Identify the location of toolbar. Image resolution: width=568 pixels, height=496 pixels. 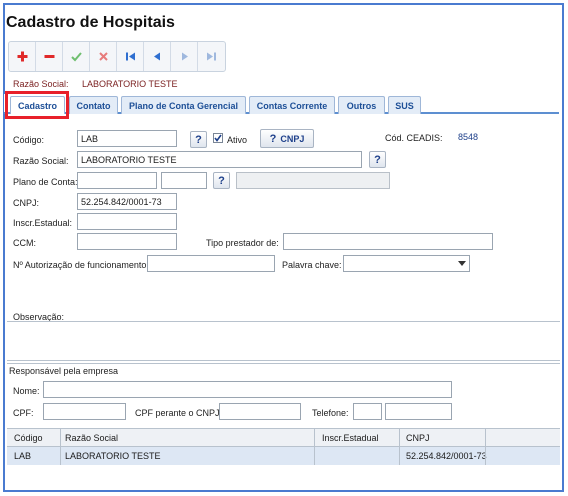
(117, 56).